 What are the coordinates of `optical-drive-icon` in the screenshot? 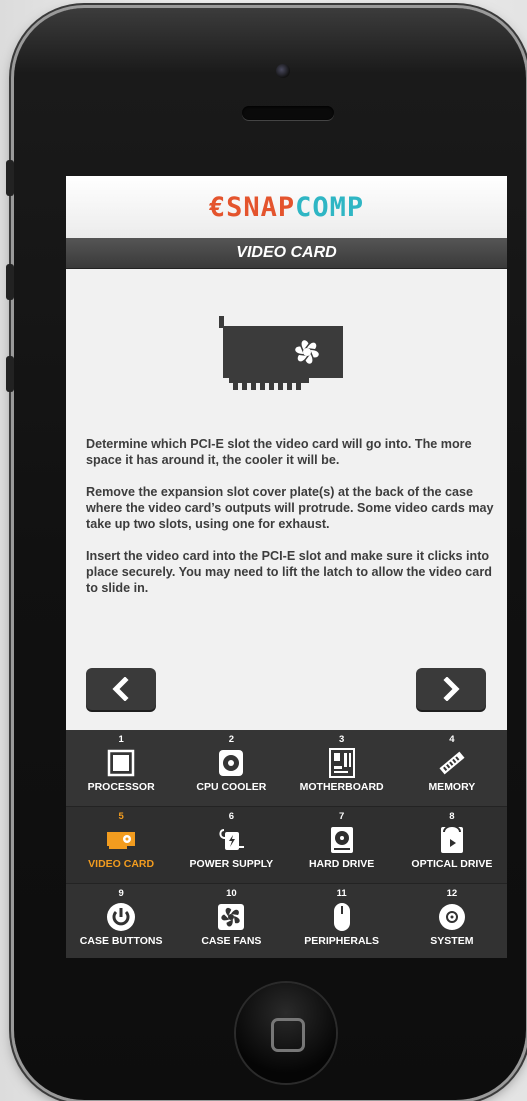 It's located at (452, 840).